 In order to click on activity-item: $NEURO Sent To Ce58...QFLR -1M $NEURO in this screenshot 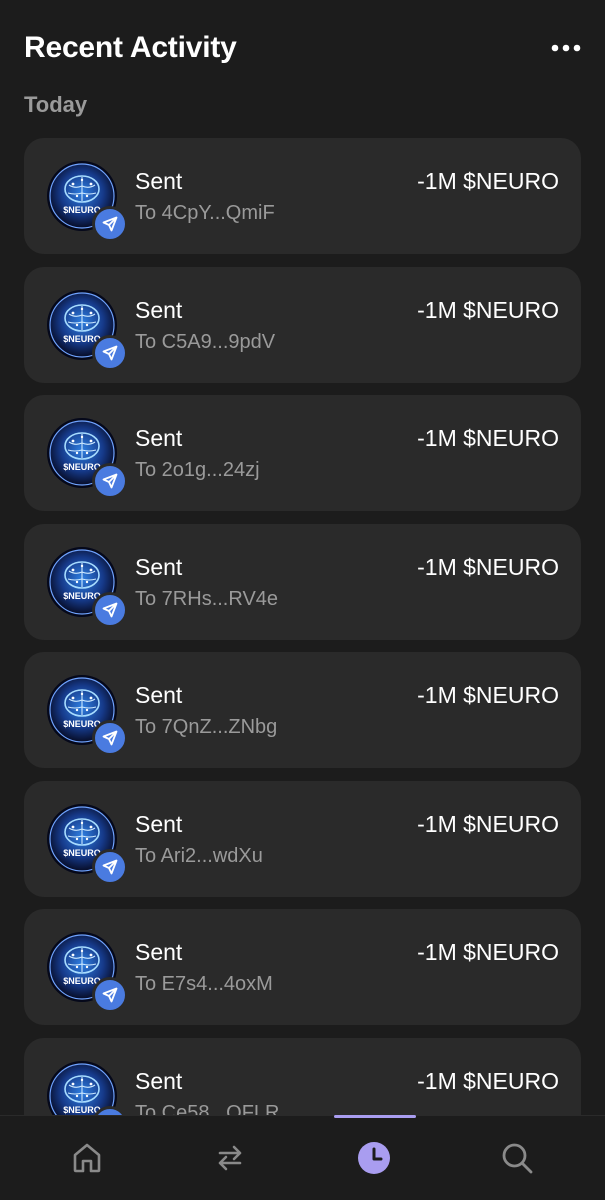, I will do `click(302, 1077)`.